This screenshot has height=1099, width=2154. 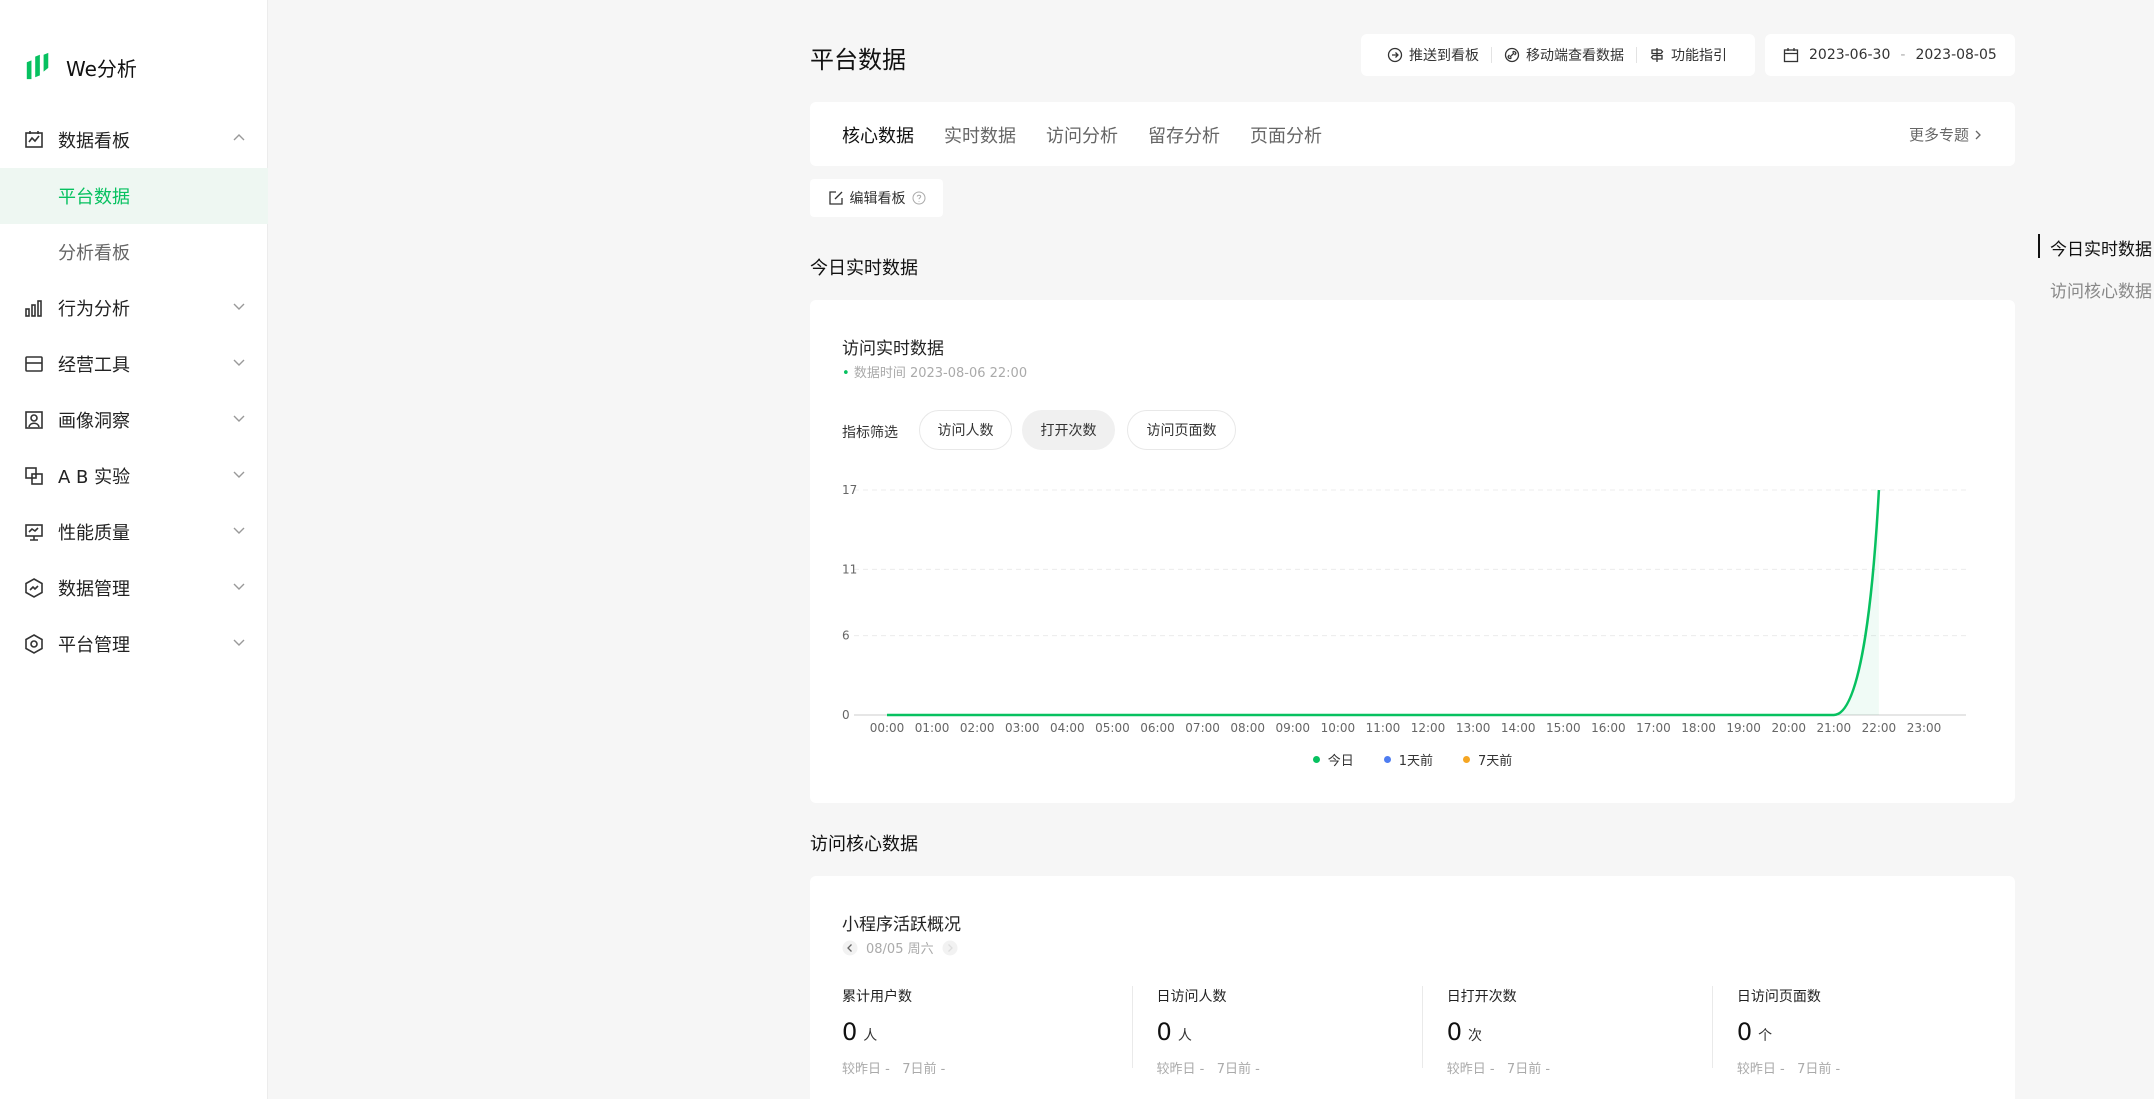 What do you see at coordinates (1433, 55) in the screenshot?
I see `push-to-board-button: 推送到看板` at bounding box center [1433, 55].